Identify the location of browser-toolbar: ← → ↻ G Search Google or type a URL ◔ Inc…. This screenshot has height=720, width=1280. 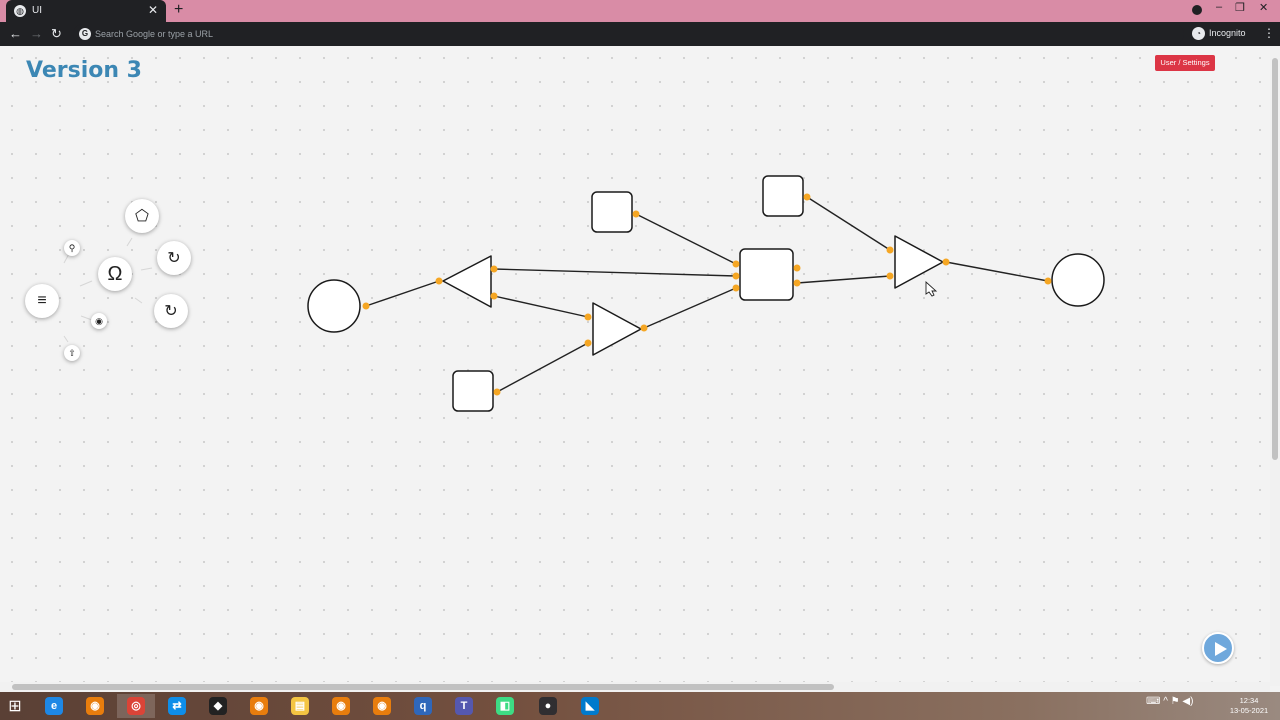
(640, 34).